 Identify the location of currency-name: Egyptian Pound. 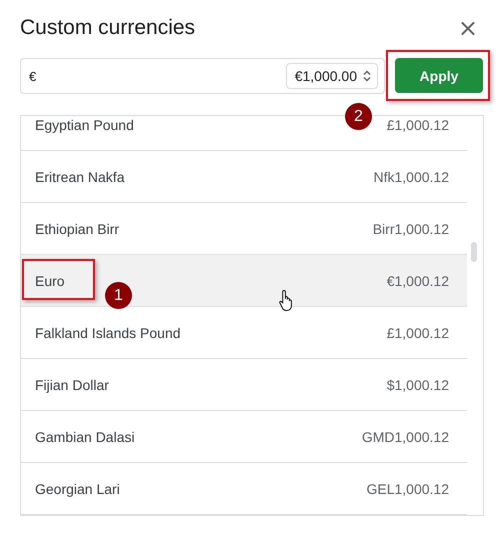
(84, 124).